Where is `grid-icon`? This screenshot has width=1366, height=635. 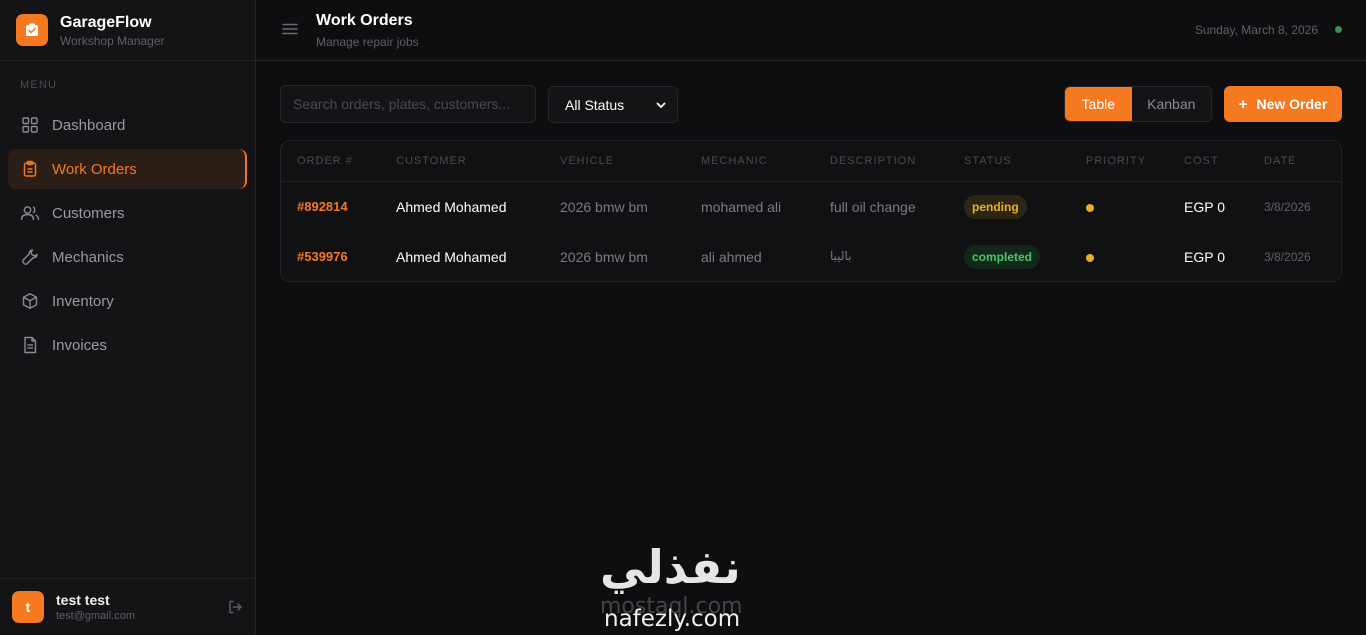
grid-icon is located at coordinates (30, 125).